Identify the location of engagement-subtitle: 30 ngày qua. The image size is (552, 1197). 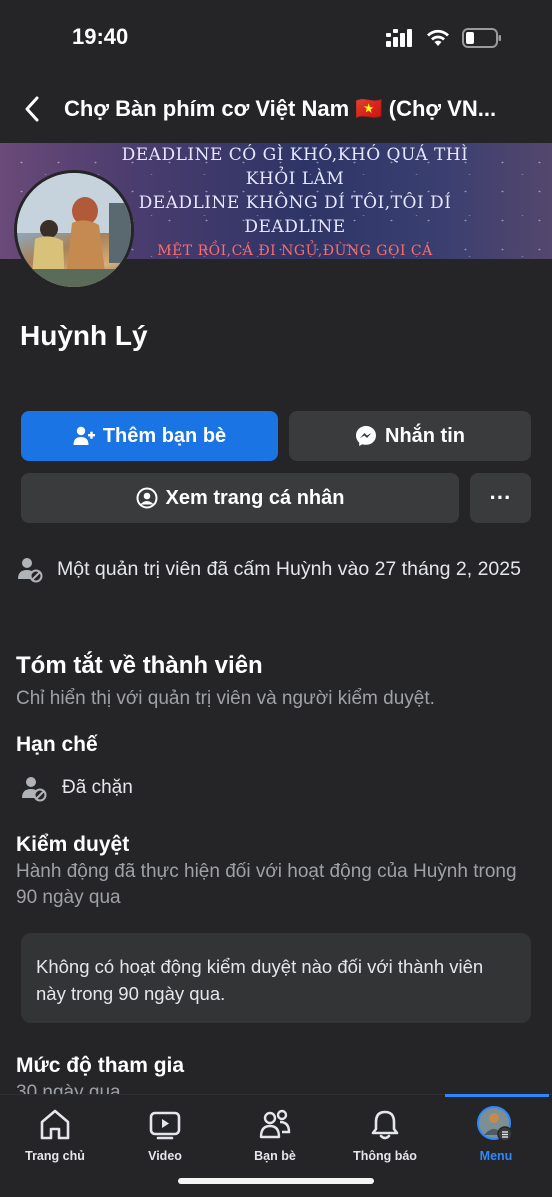
(68, 1088).